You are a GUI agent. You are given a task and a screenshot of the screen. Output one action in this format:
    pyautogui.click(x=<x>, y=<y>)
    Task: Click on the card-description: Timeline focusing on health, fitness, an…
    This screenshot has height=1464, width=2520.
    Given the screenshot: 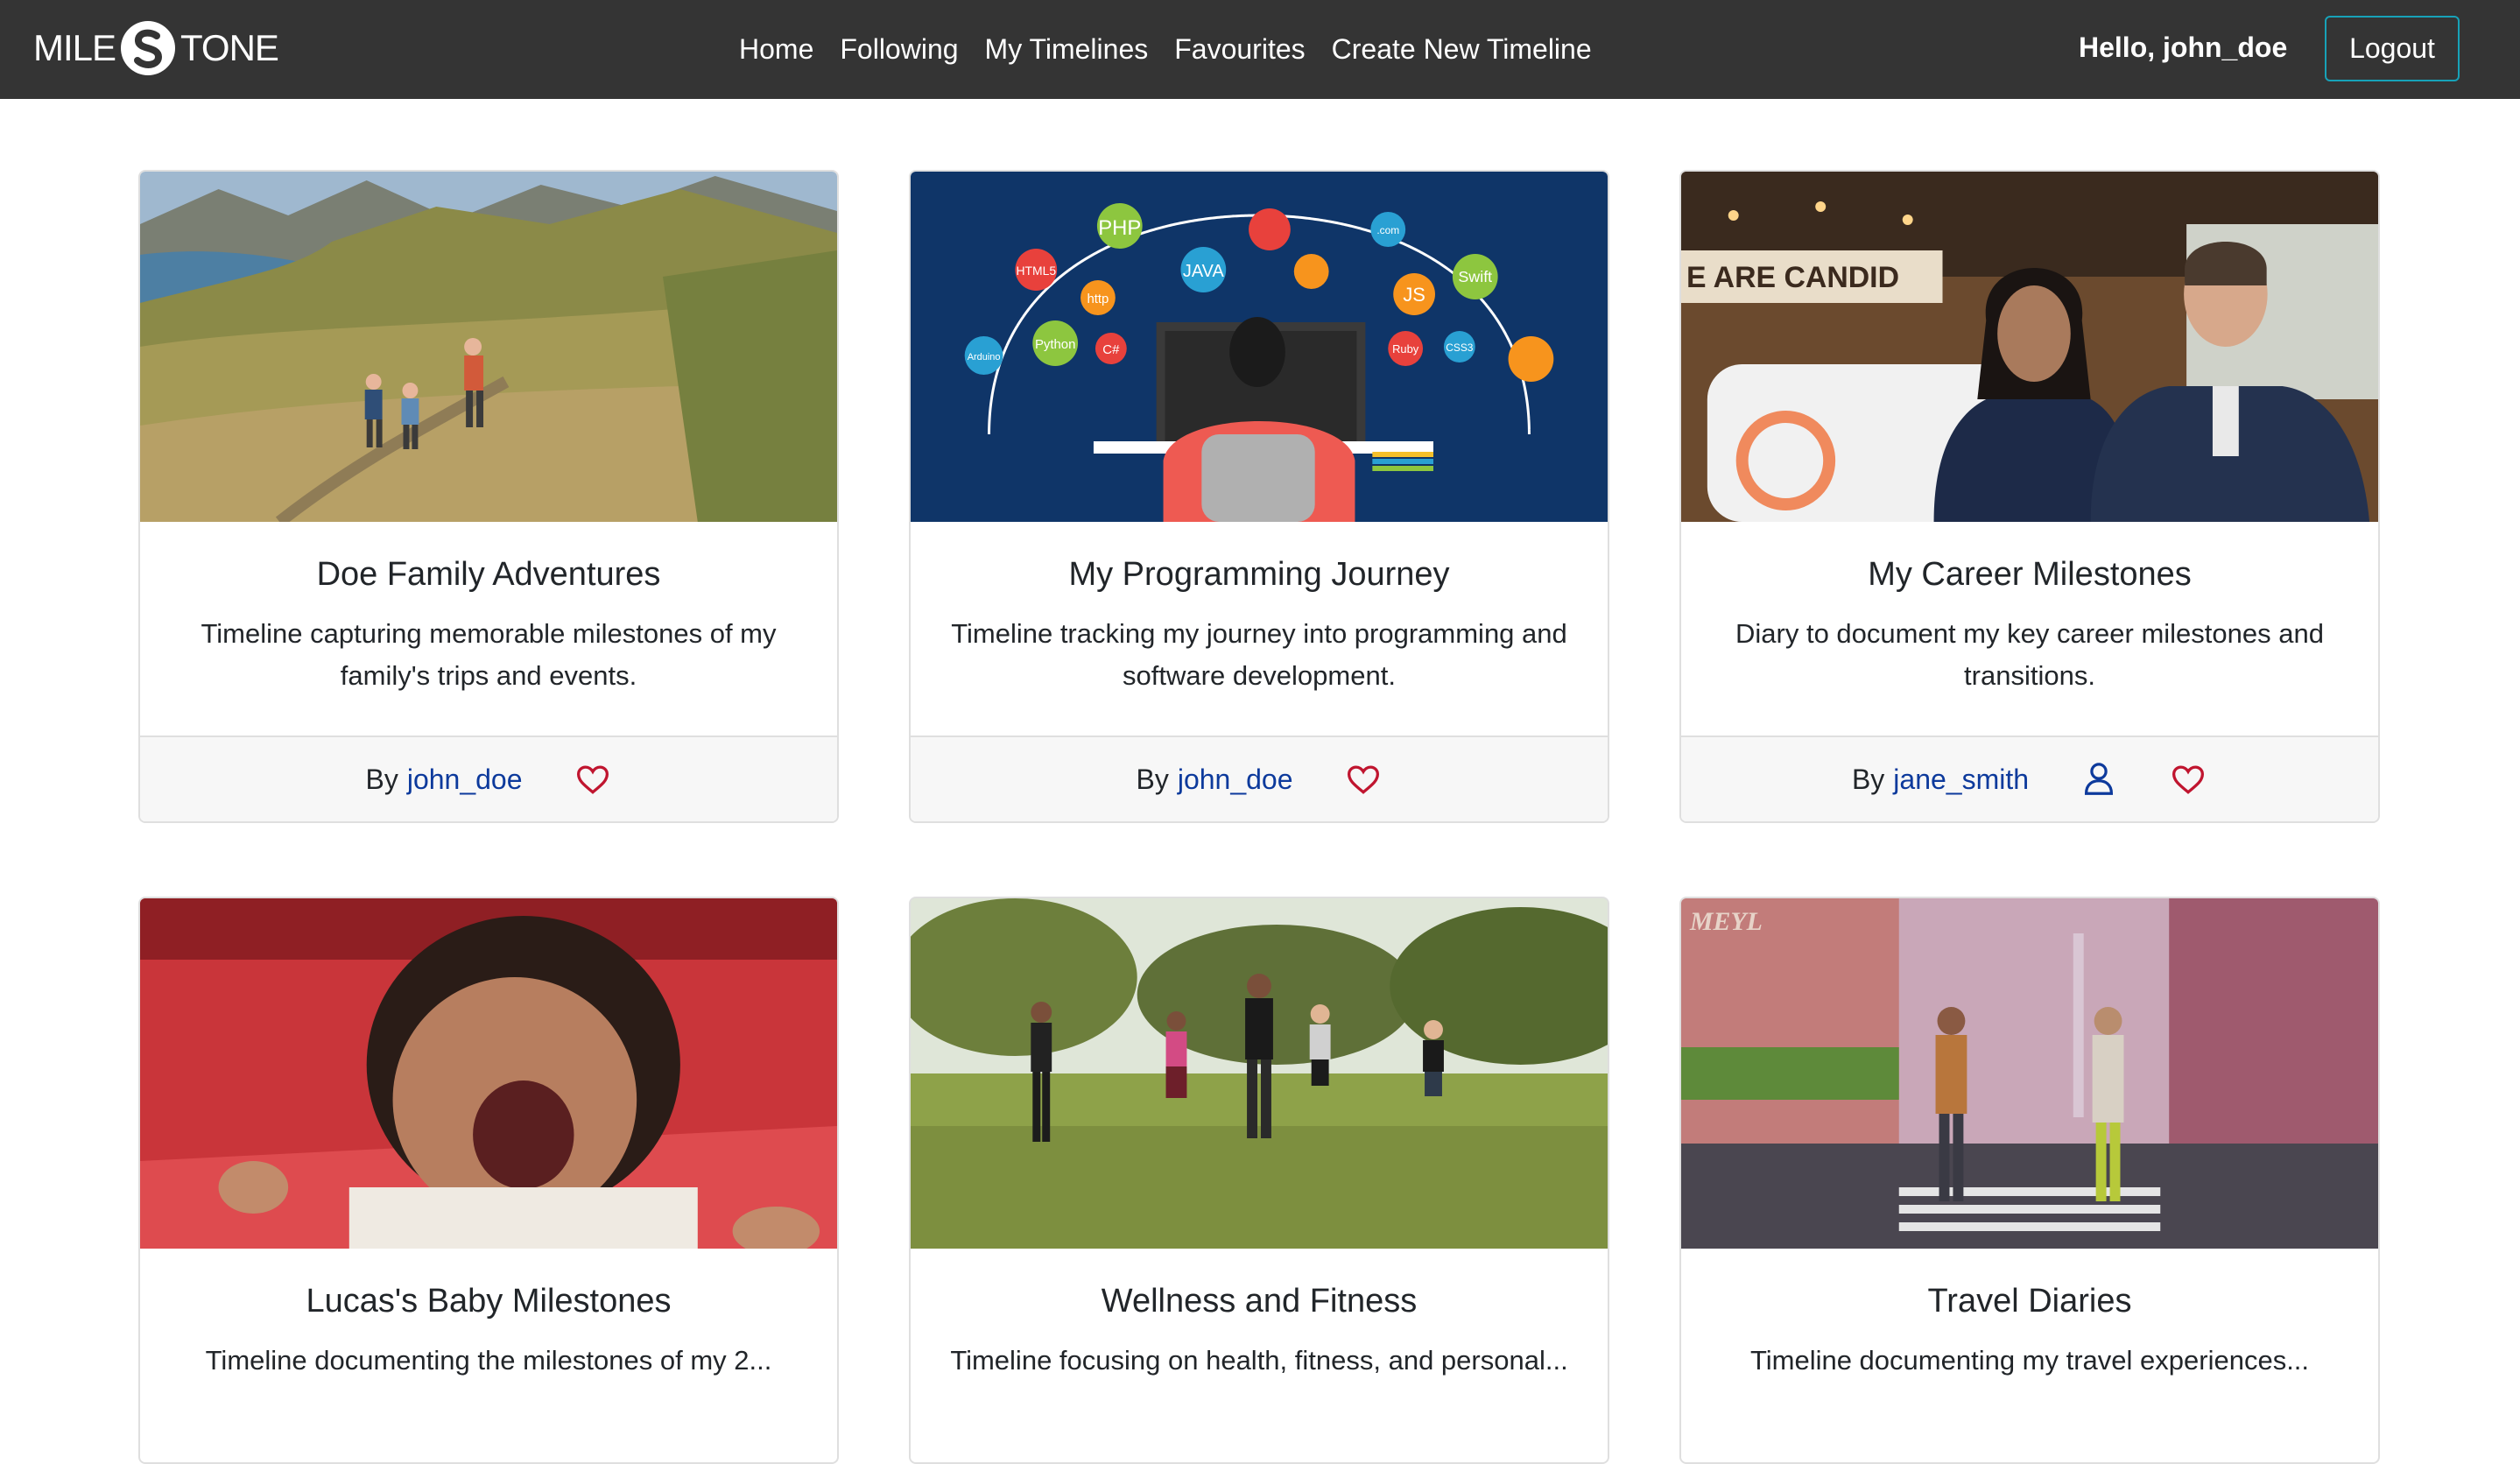 What is the action you would take?
    pyautogui.click(x=1259, y=1360)
    